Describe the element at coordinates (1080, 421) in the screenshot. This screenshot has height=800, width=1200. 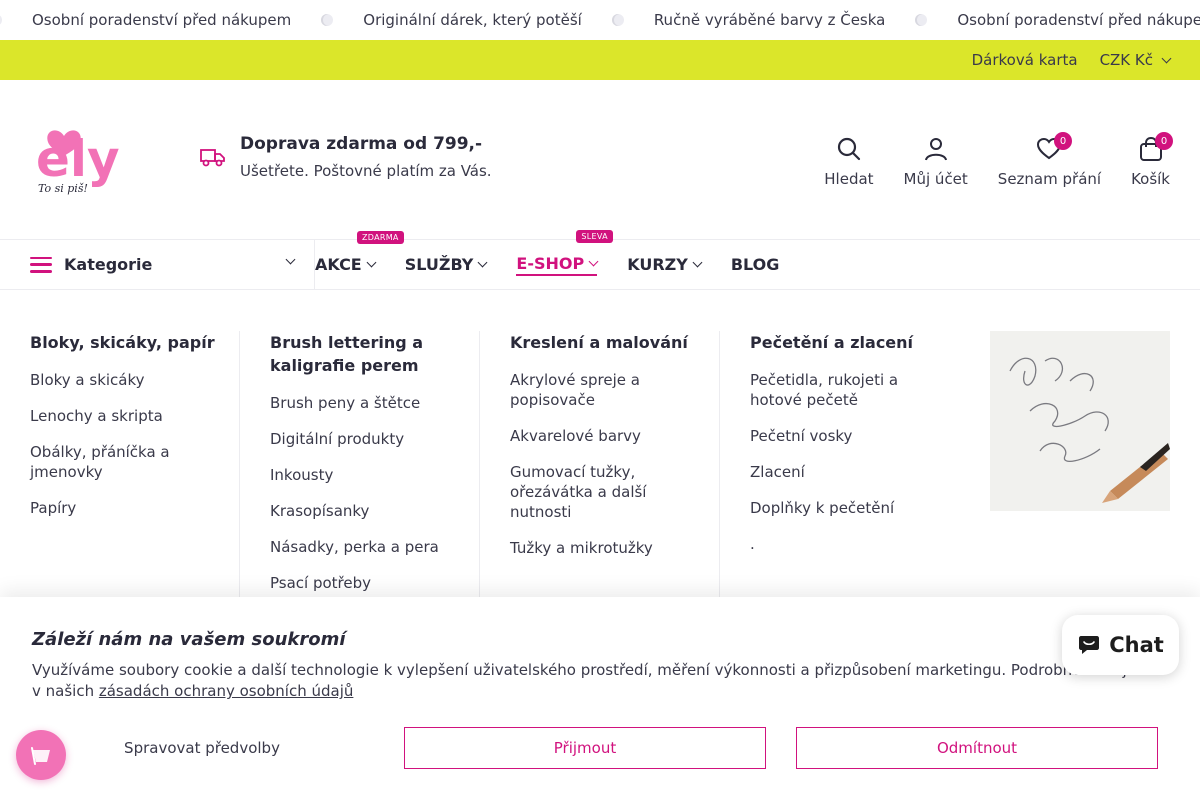
I see `calligraphy-promo-image` at that location.